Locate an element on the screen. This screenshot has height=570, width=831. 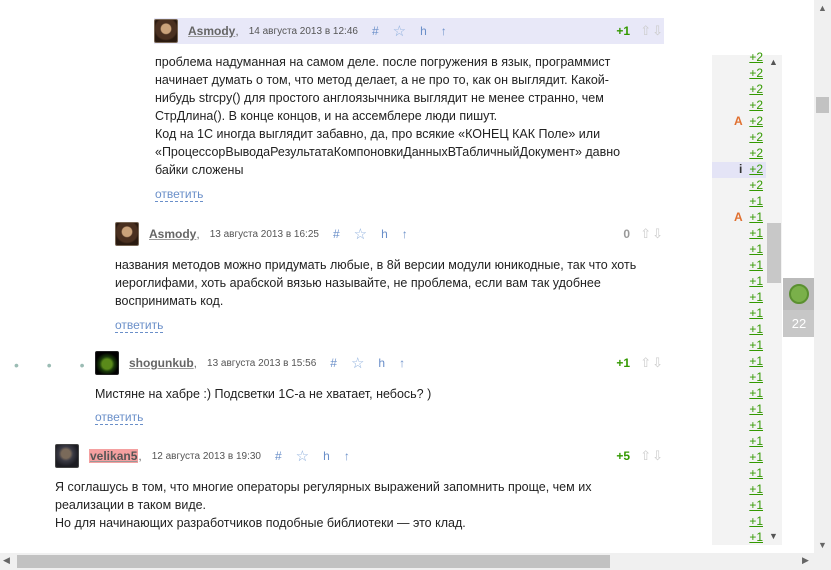
navigator-item: A +1 is located at coordinates (739, 218).